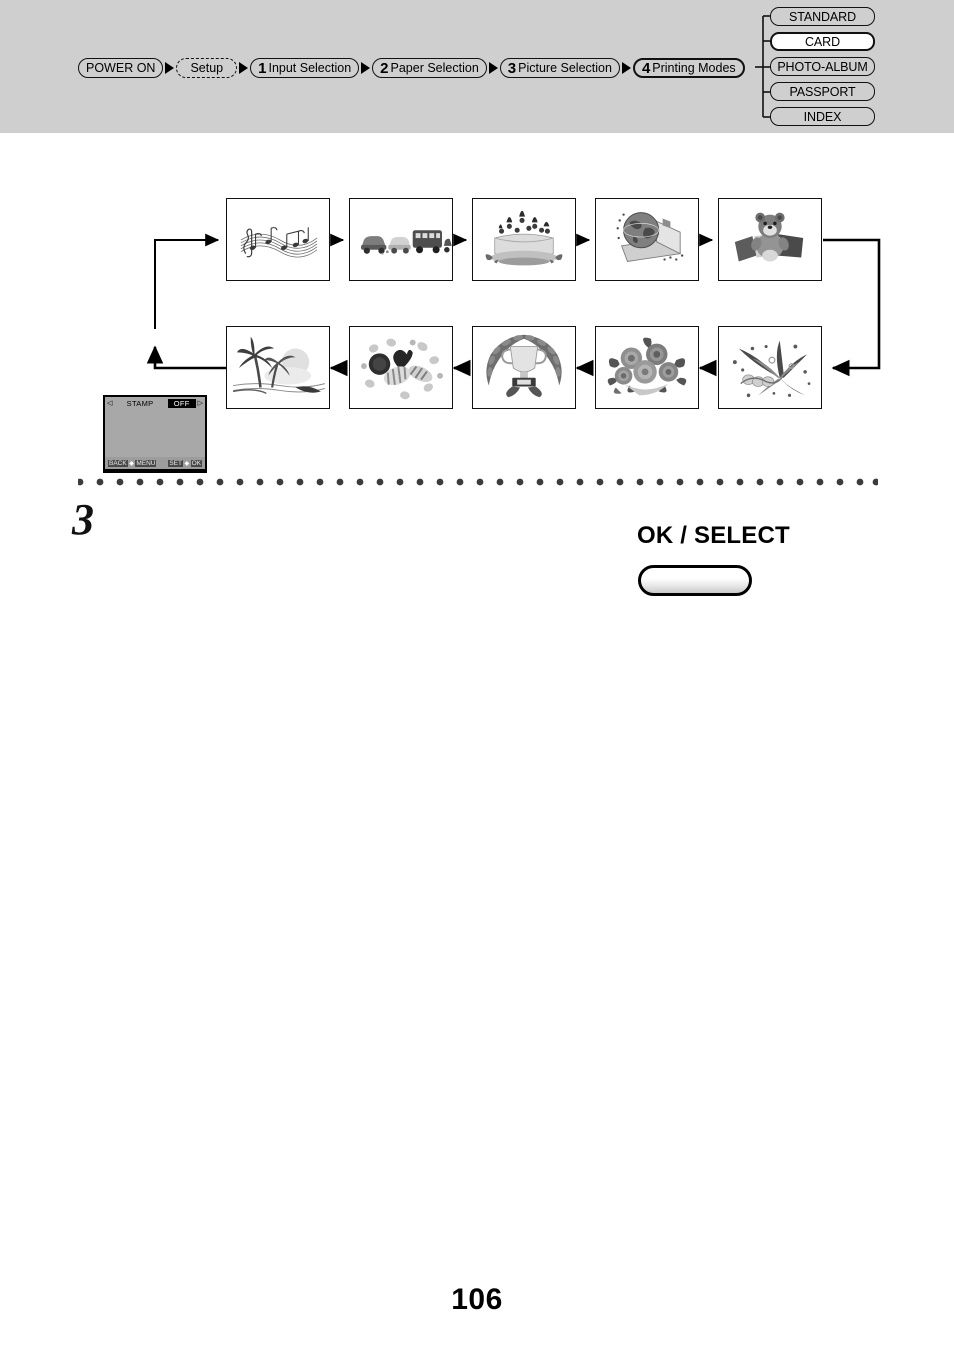 The height and width of the screenshot is (1348, 954). Describe the element at coordinates (401, 367) in the screenshot. I see `candy-hearts-thumbnail` at that location.